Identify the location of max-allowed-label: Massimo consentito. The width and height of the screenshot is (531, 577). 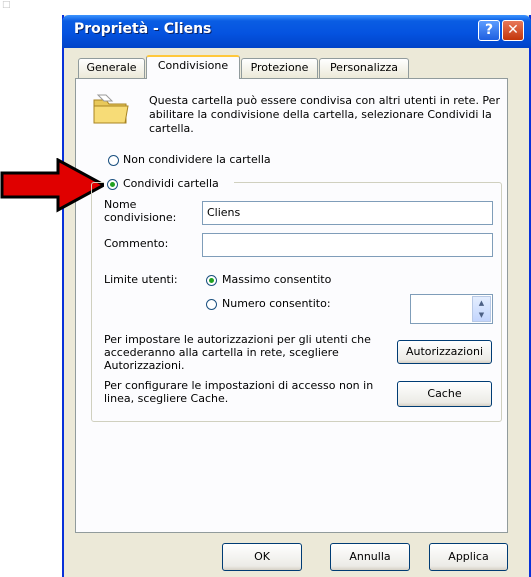
(276, 279).